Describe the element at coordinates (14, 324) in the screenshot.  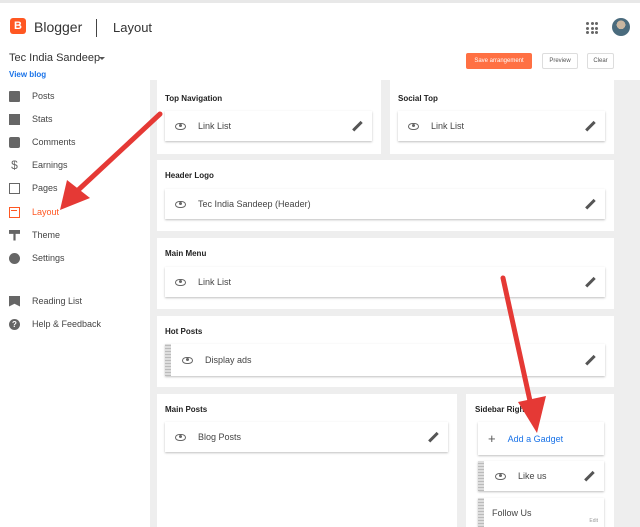
I see `help-icon: ?` at that location.